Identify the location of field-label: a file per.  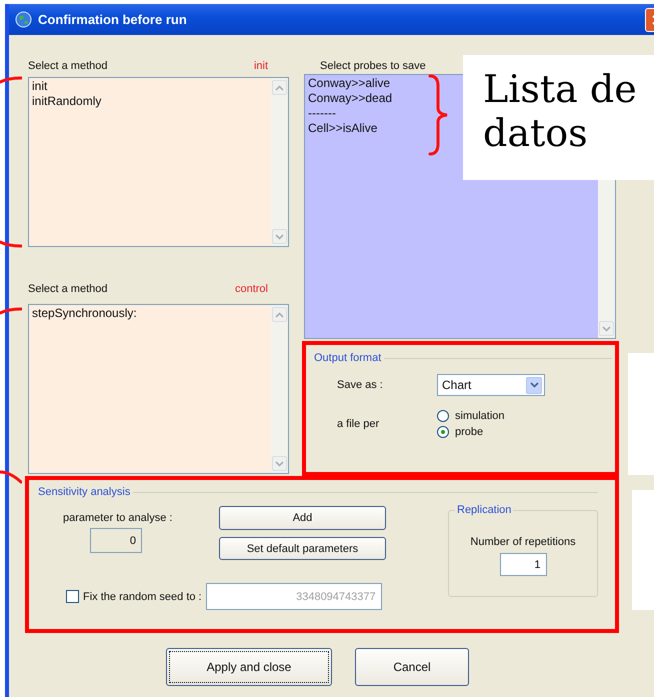
(358, 424).